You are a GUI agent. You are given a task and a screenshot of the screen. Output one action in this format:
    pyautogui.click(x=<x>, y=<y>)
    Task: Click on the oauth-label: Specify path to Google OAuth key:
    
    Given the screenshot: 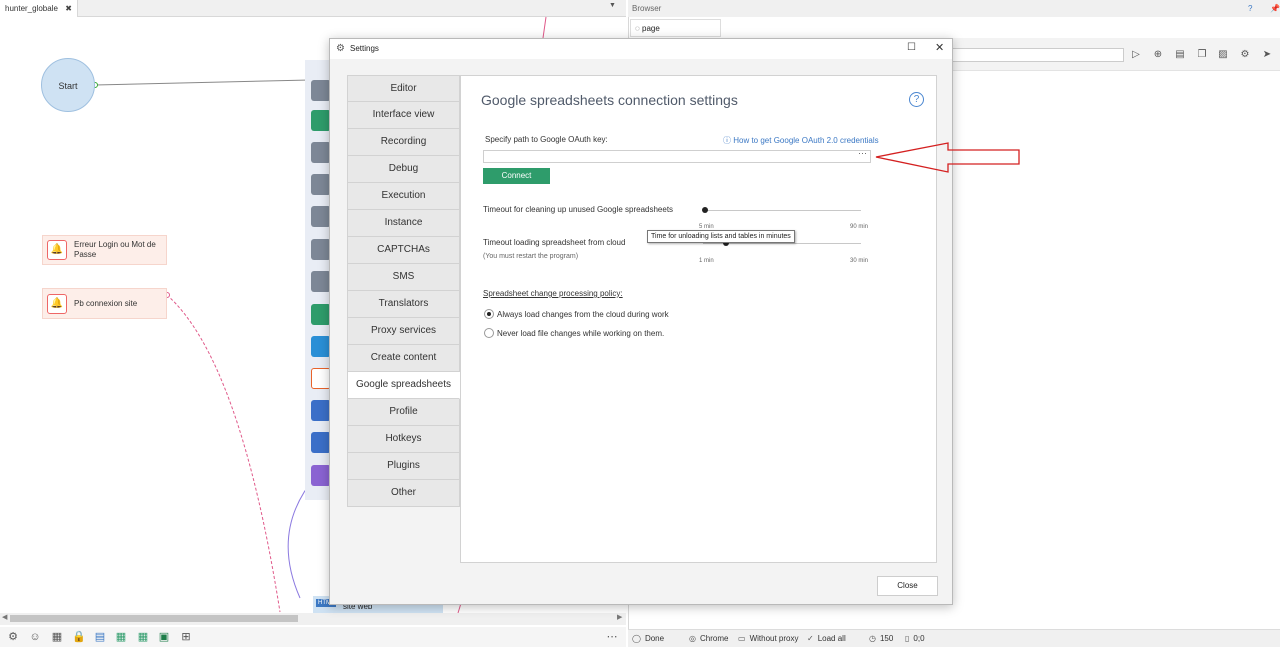 What is the action you would take?
    pyautogui.click(x=546, y=139)
    